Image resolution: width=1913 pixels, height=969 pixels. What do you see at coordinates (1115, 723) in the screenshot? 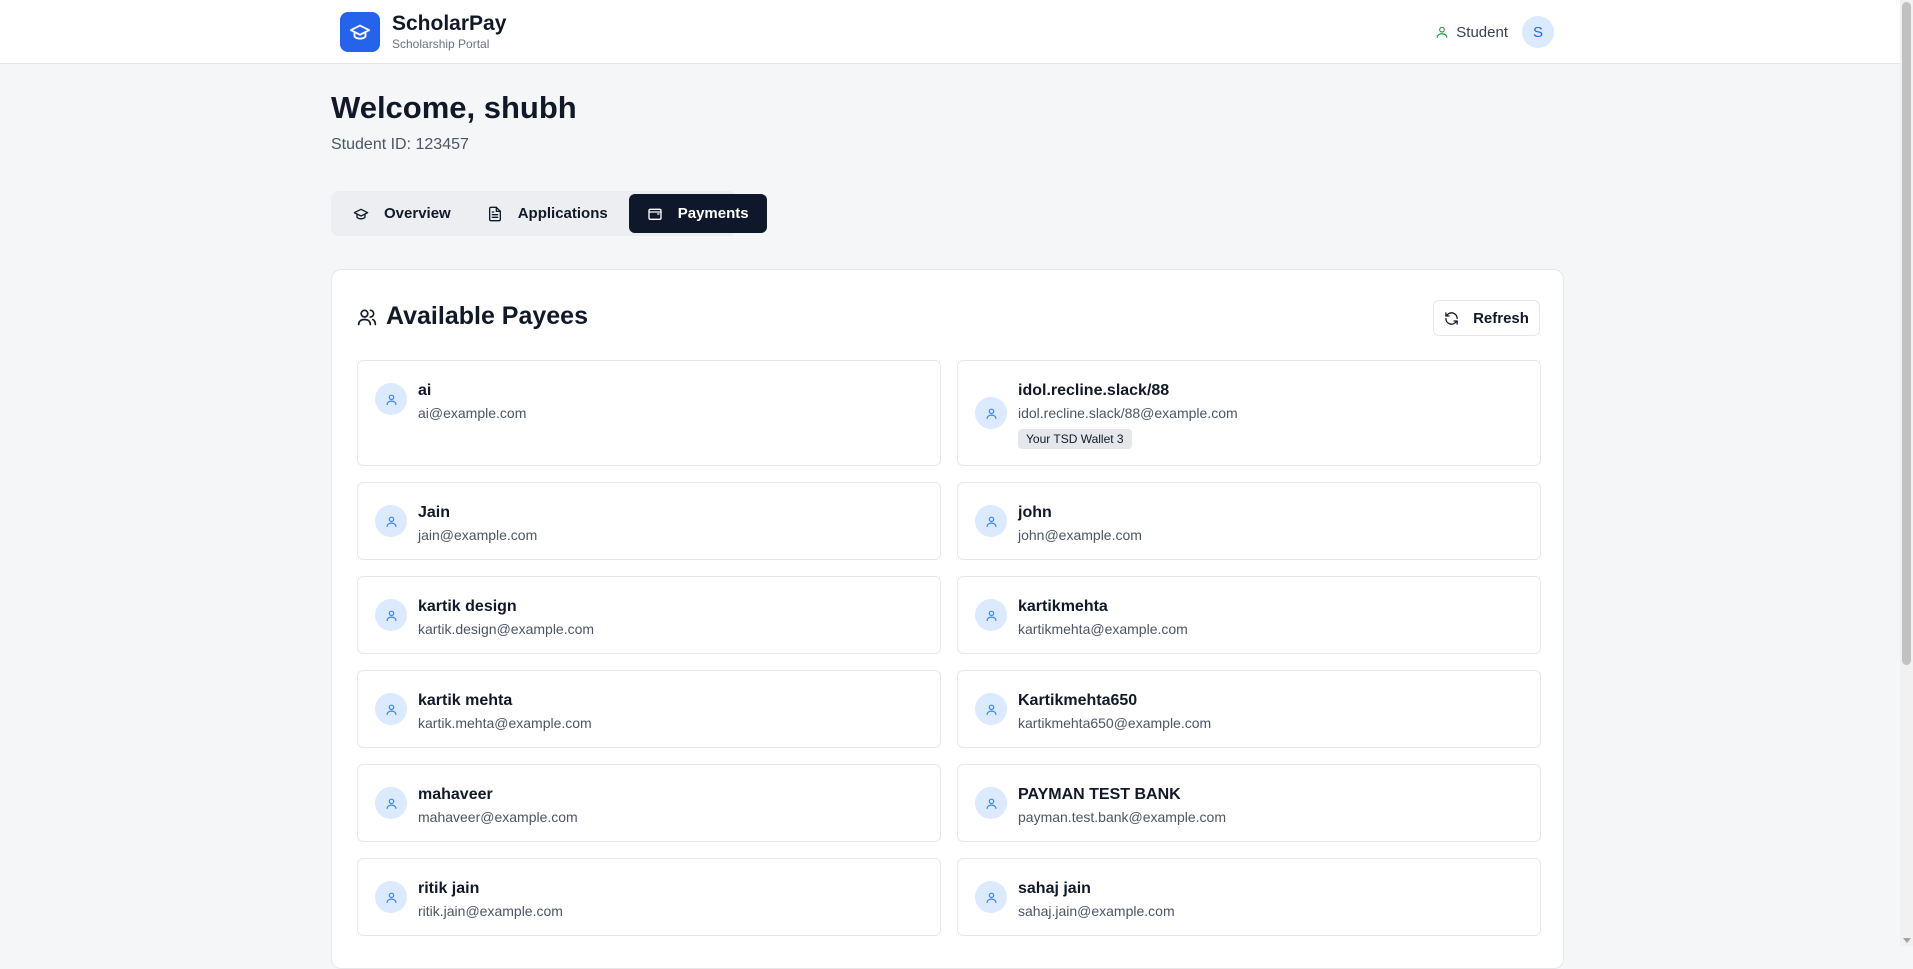
I see `payee-email: kartikmehta650@example.com` at bounding box center [1115, 723].